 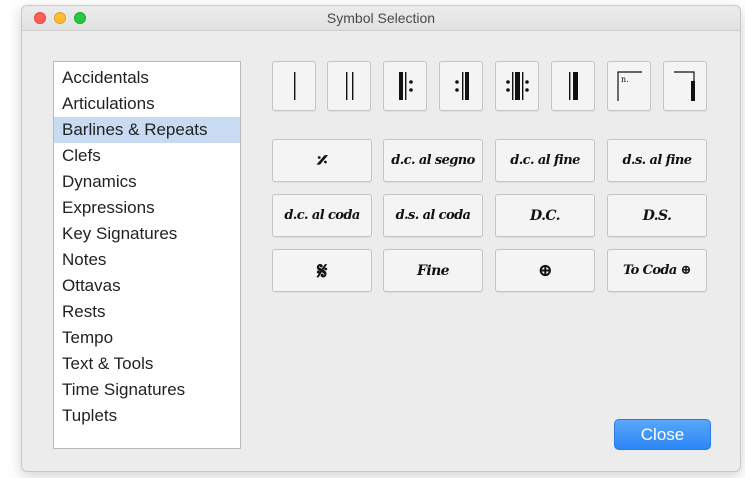 I want to click on end-repeat-icon, so click(x=462, y=86).